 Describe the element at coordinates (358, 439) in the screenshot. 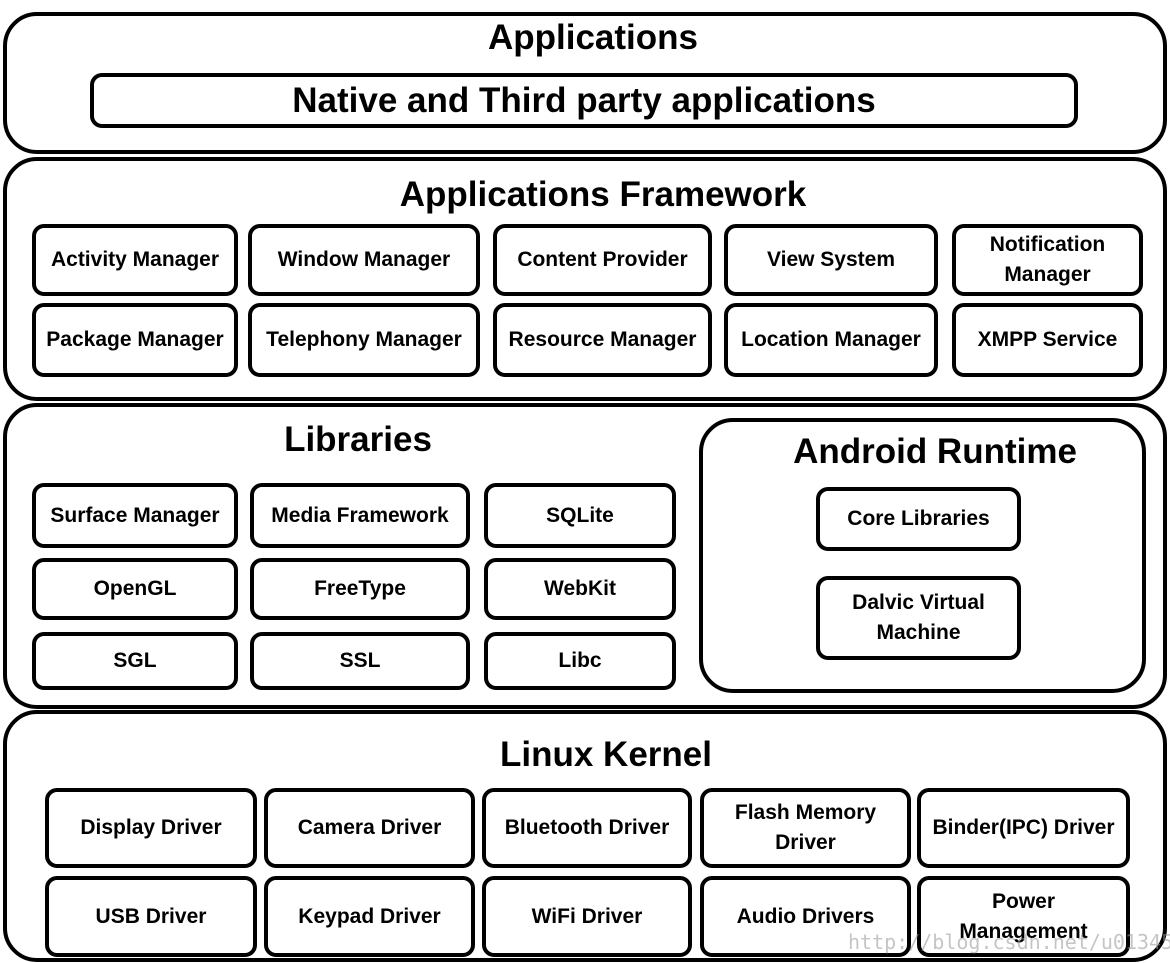

I see `libraries-title: Libraries` at that location.